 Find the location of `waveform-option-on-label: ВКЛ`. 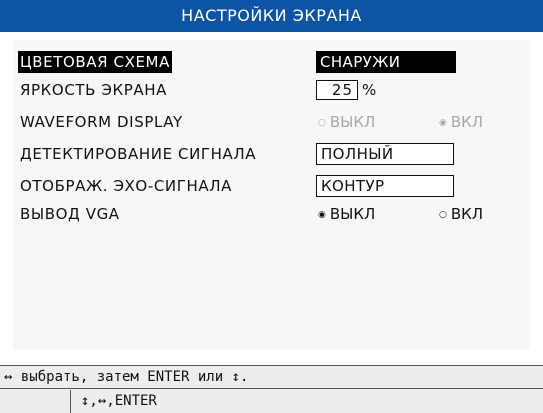

waveform-option-on-label: ВКЛ is located at coordinates (467, 122).